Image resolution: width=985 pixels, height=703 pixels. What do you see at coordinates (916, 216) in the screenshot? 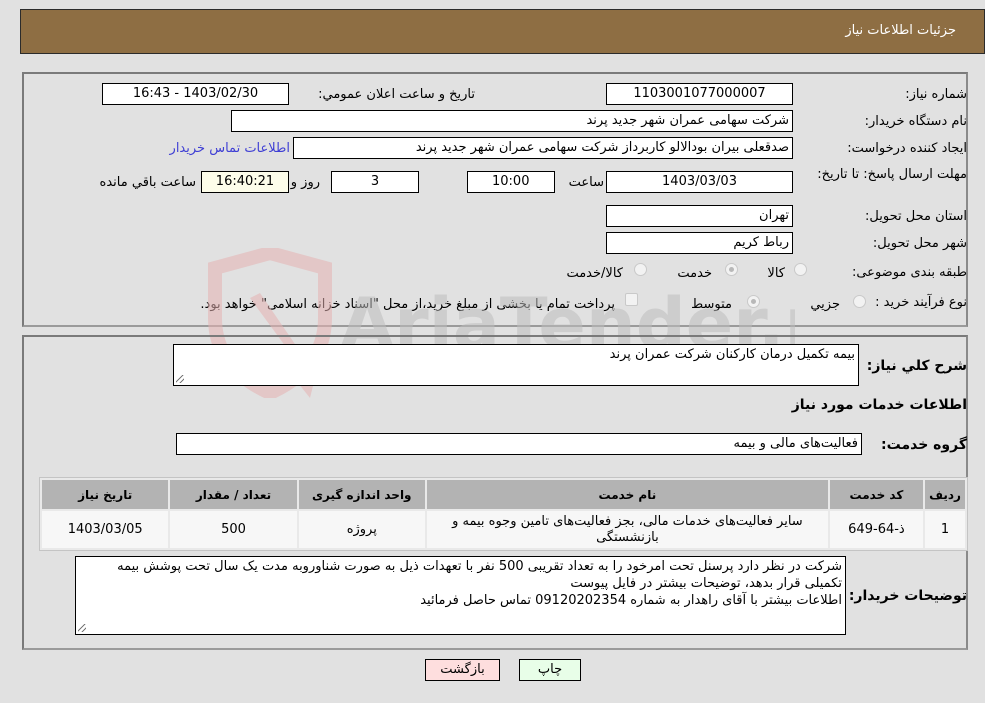
I see `province-label: استان محل تحویل:` at bounding box center [916, 216].